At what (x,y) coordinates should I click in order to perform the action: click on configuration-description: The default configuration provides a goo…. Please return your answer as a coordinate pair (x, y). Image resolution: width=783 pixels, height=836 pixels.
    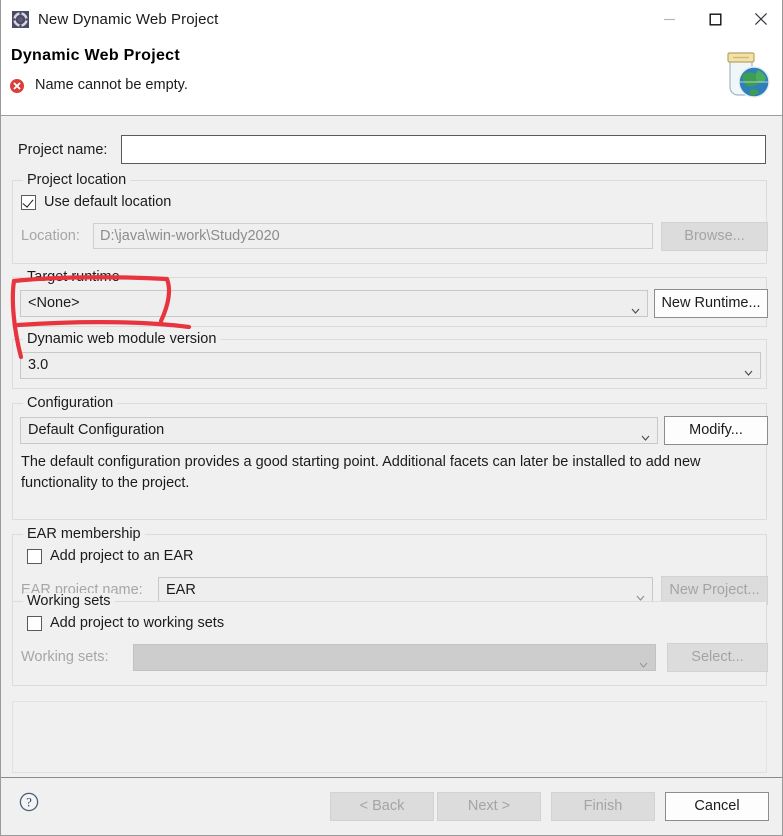
    Looking at the image, I should click on (361, 472).